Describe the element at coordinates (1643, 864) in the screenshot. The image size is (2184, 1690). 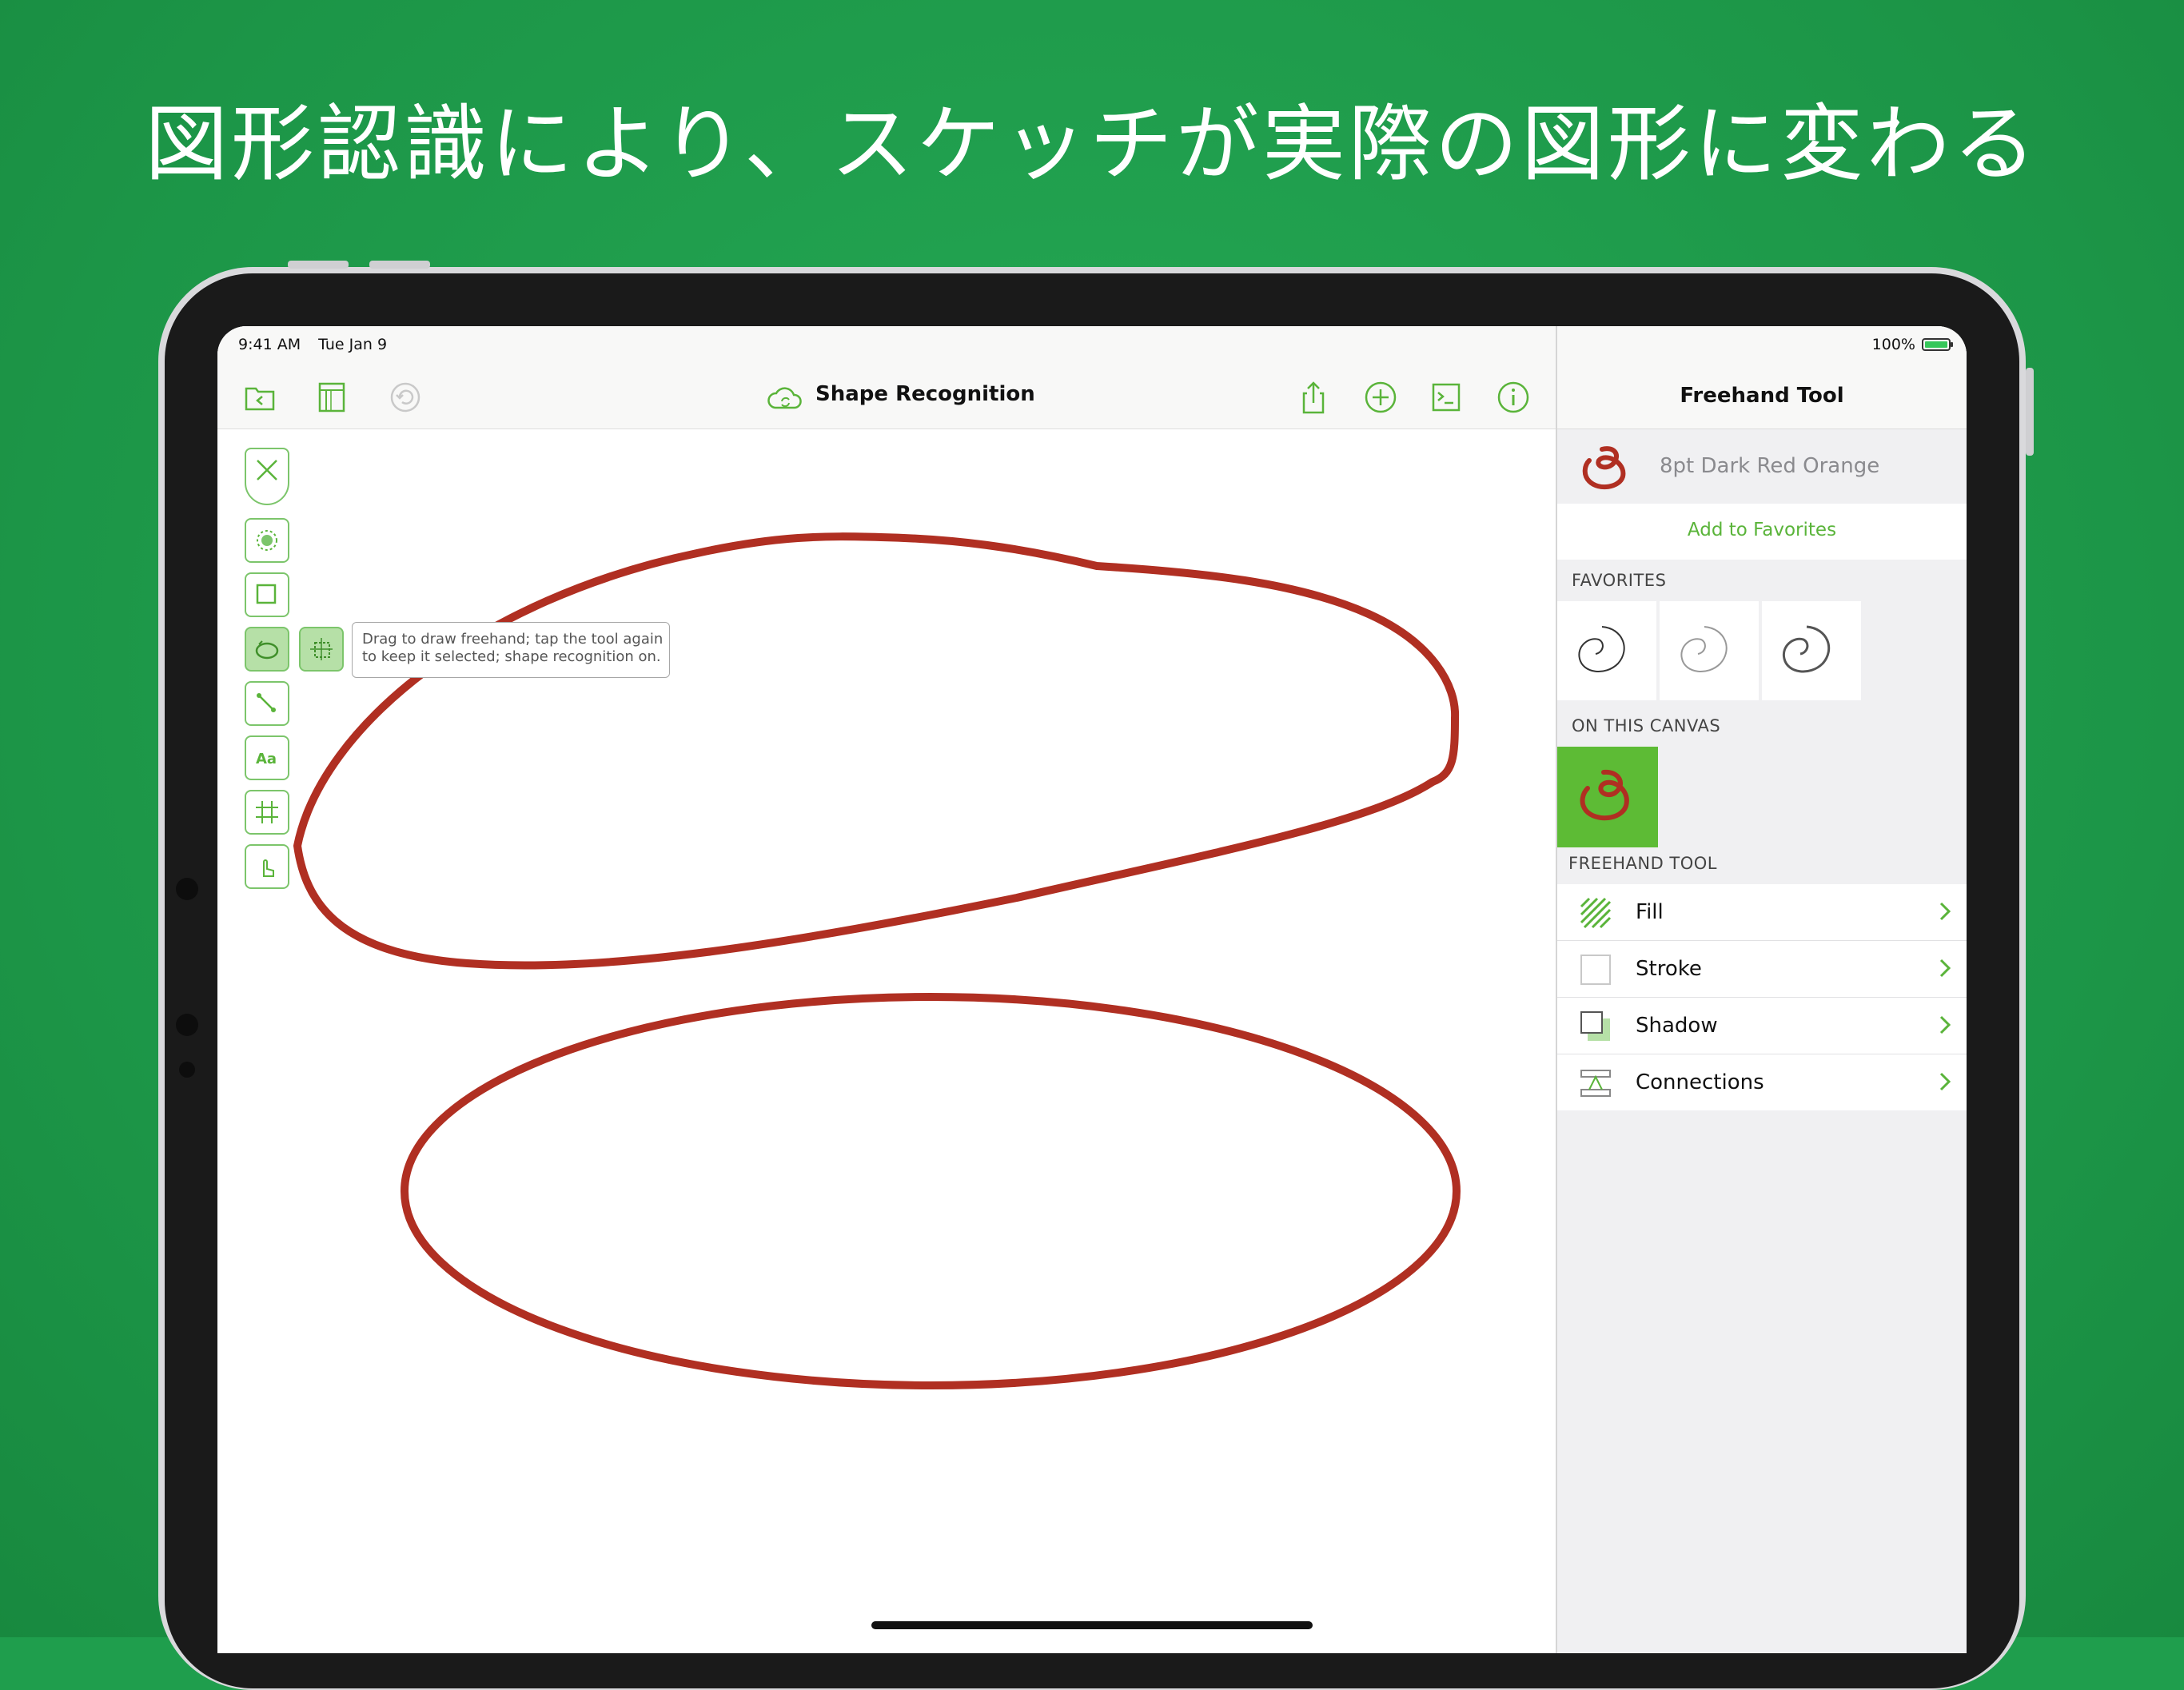
I see `freehand-tool-label: FREEHAND TOOL` at that location.